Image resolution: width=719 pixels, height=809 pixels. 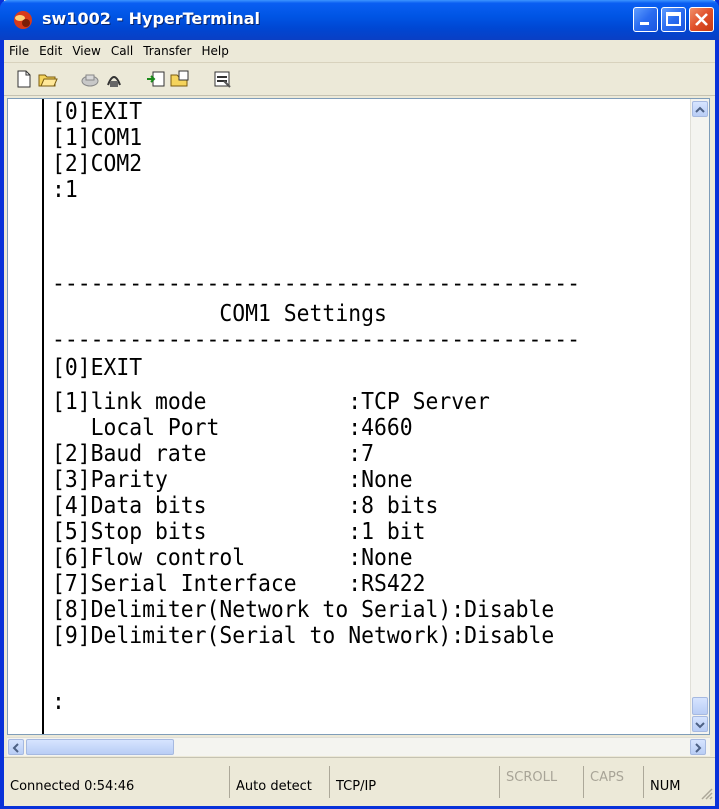 What do you see at coordinates (58, 702) in the screenshot?
I see `terminal-prompt: :` at bounding box center [58, 702].